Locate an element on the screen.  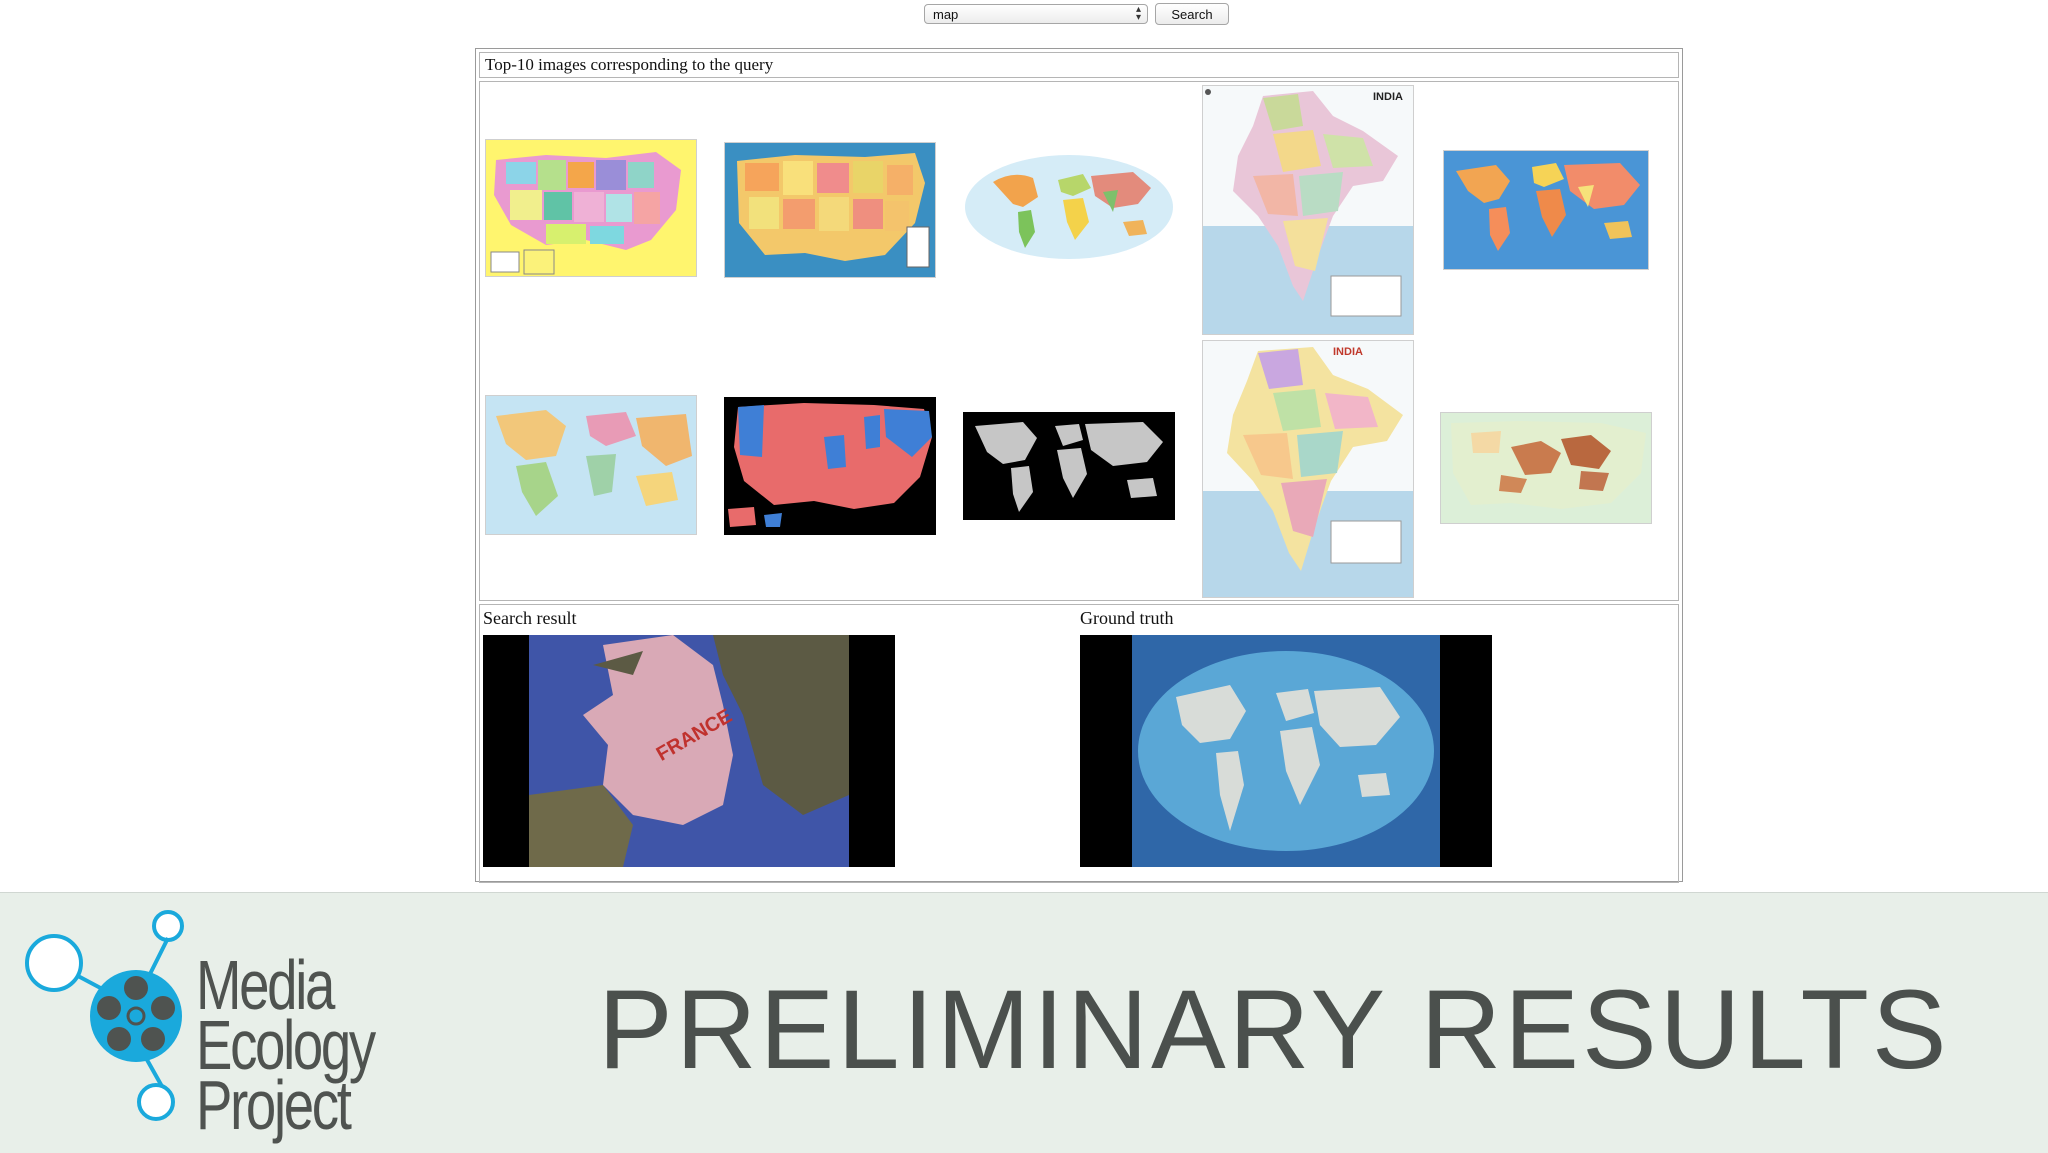
query-bar: map ▴ ▾ Search is located at coordinates (1076, 14).